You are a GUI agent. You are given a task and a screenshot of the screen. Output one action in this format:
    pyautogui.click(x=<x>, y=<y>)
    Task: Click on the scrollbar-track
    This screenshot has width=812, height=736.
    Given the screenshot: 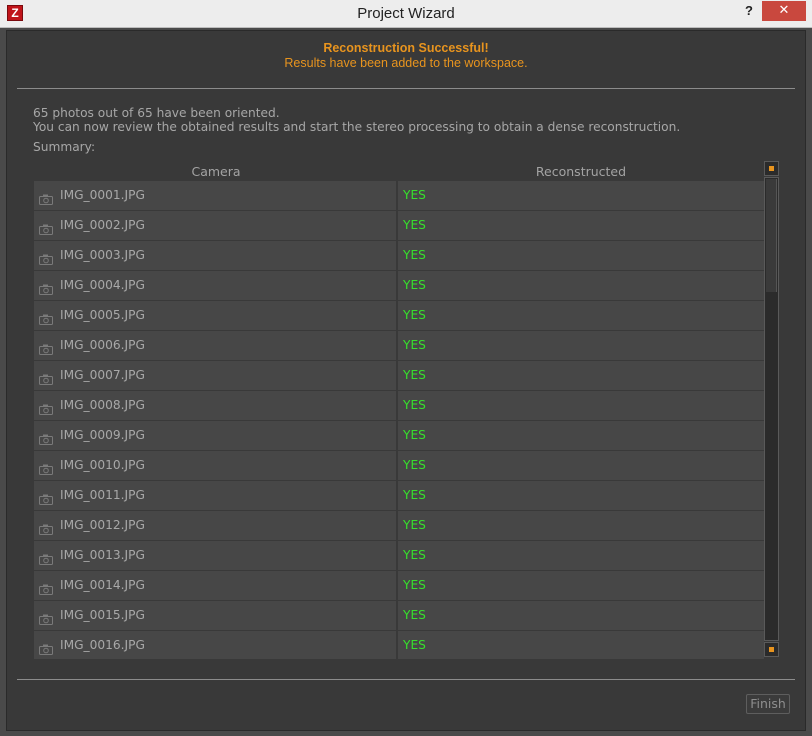 What is the action you would take?
    pyautogui.click(x=771, y=409)
    